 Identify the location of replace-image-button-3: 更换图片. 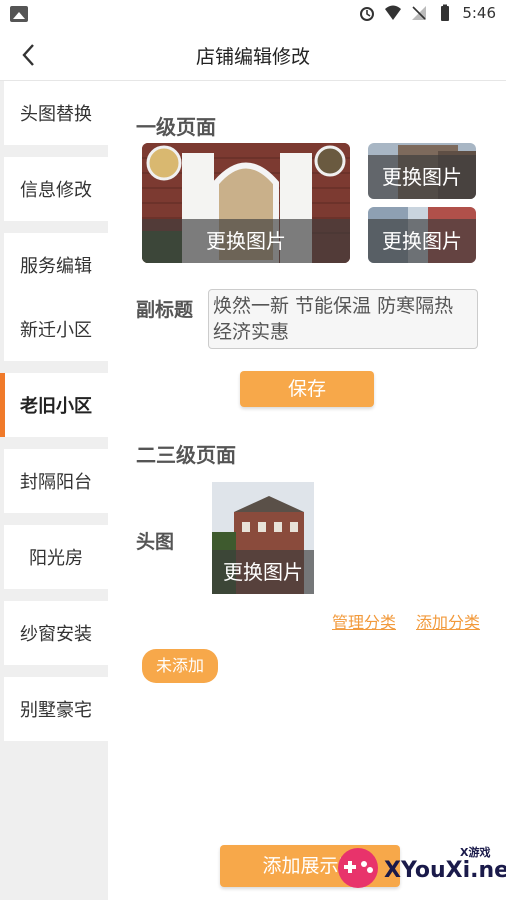
(422, 241).